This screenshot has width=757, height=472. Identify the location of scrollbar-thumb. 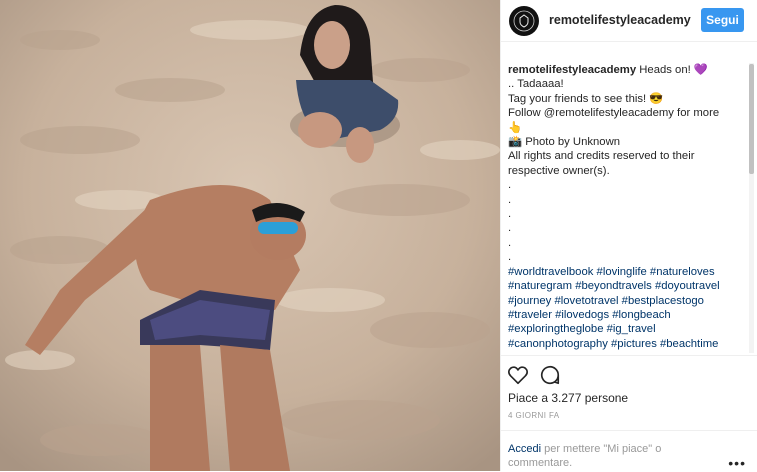
(751, 119).